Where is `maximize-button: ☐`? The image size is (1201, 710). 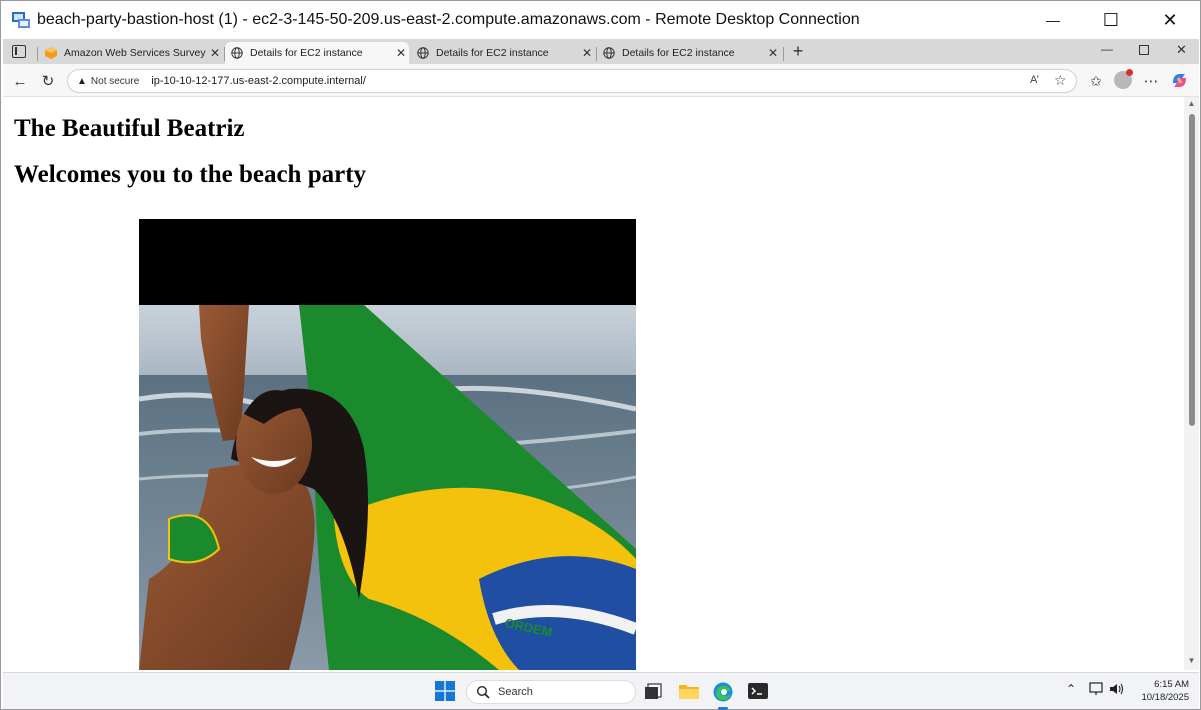 maximize-button: ☐ is located at coordinates (1111, 20).